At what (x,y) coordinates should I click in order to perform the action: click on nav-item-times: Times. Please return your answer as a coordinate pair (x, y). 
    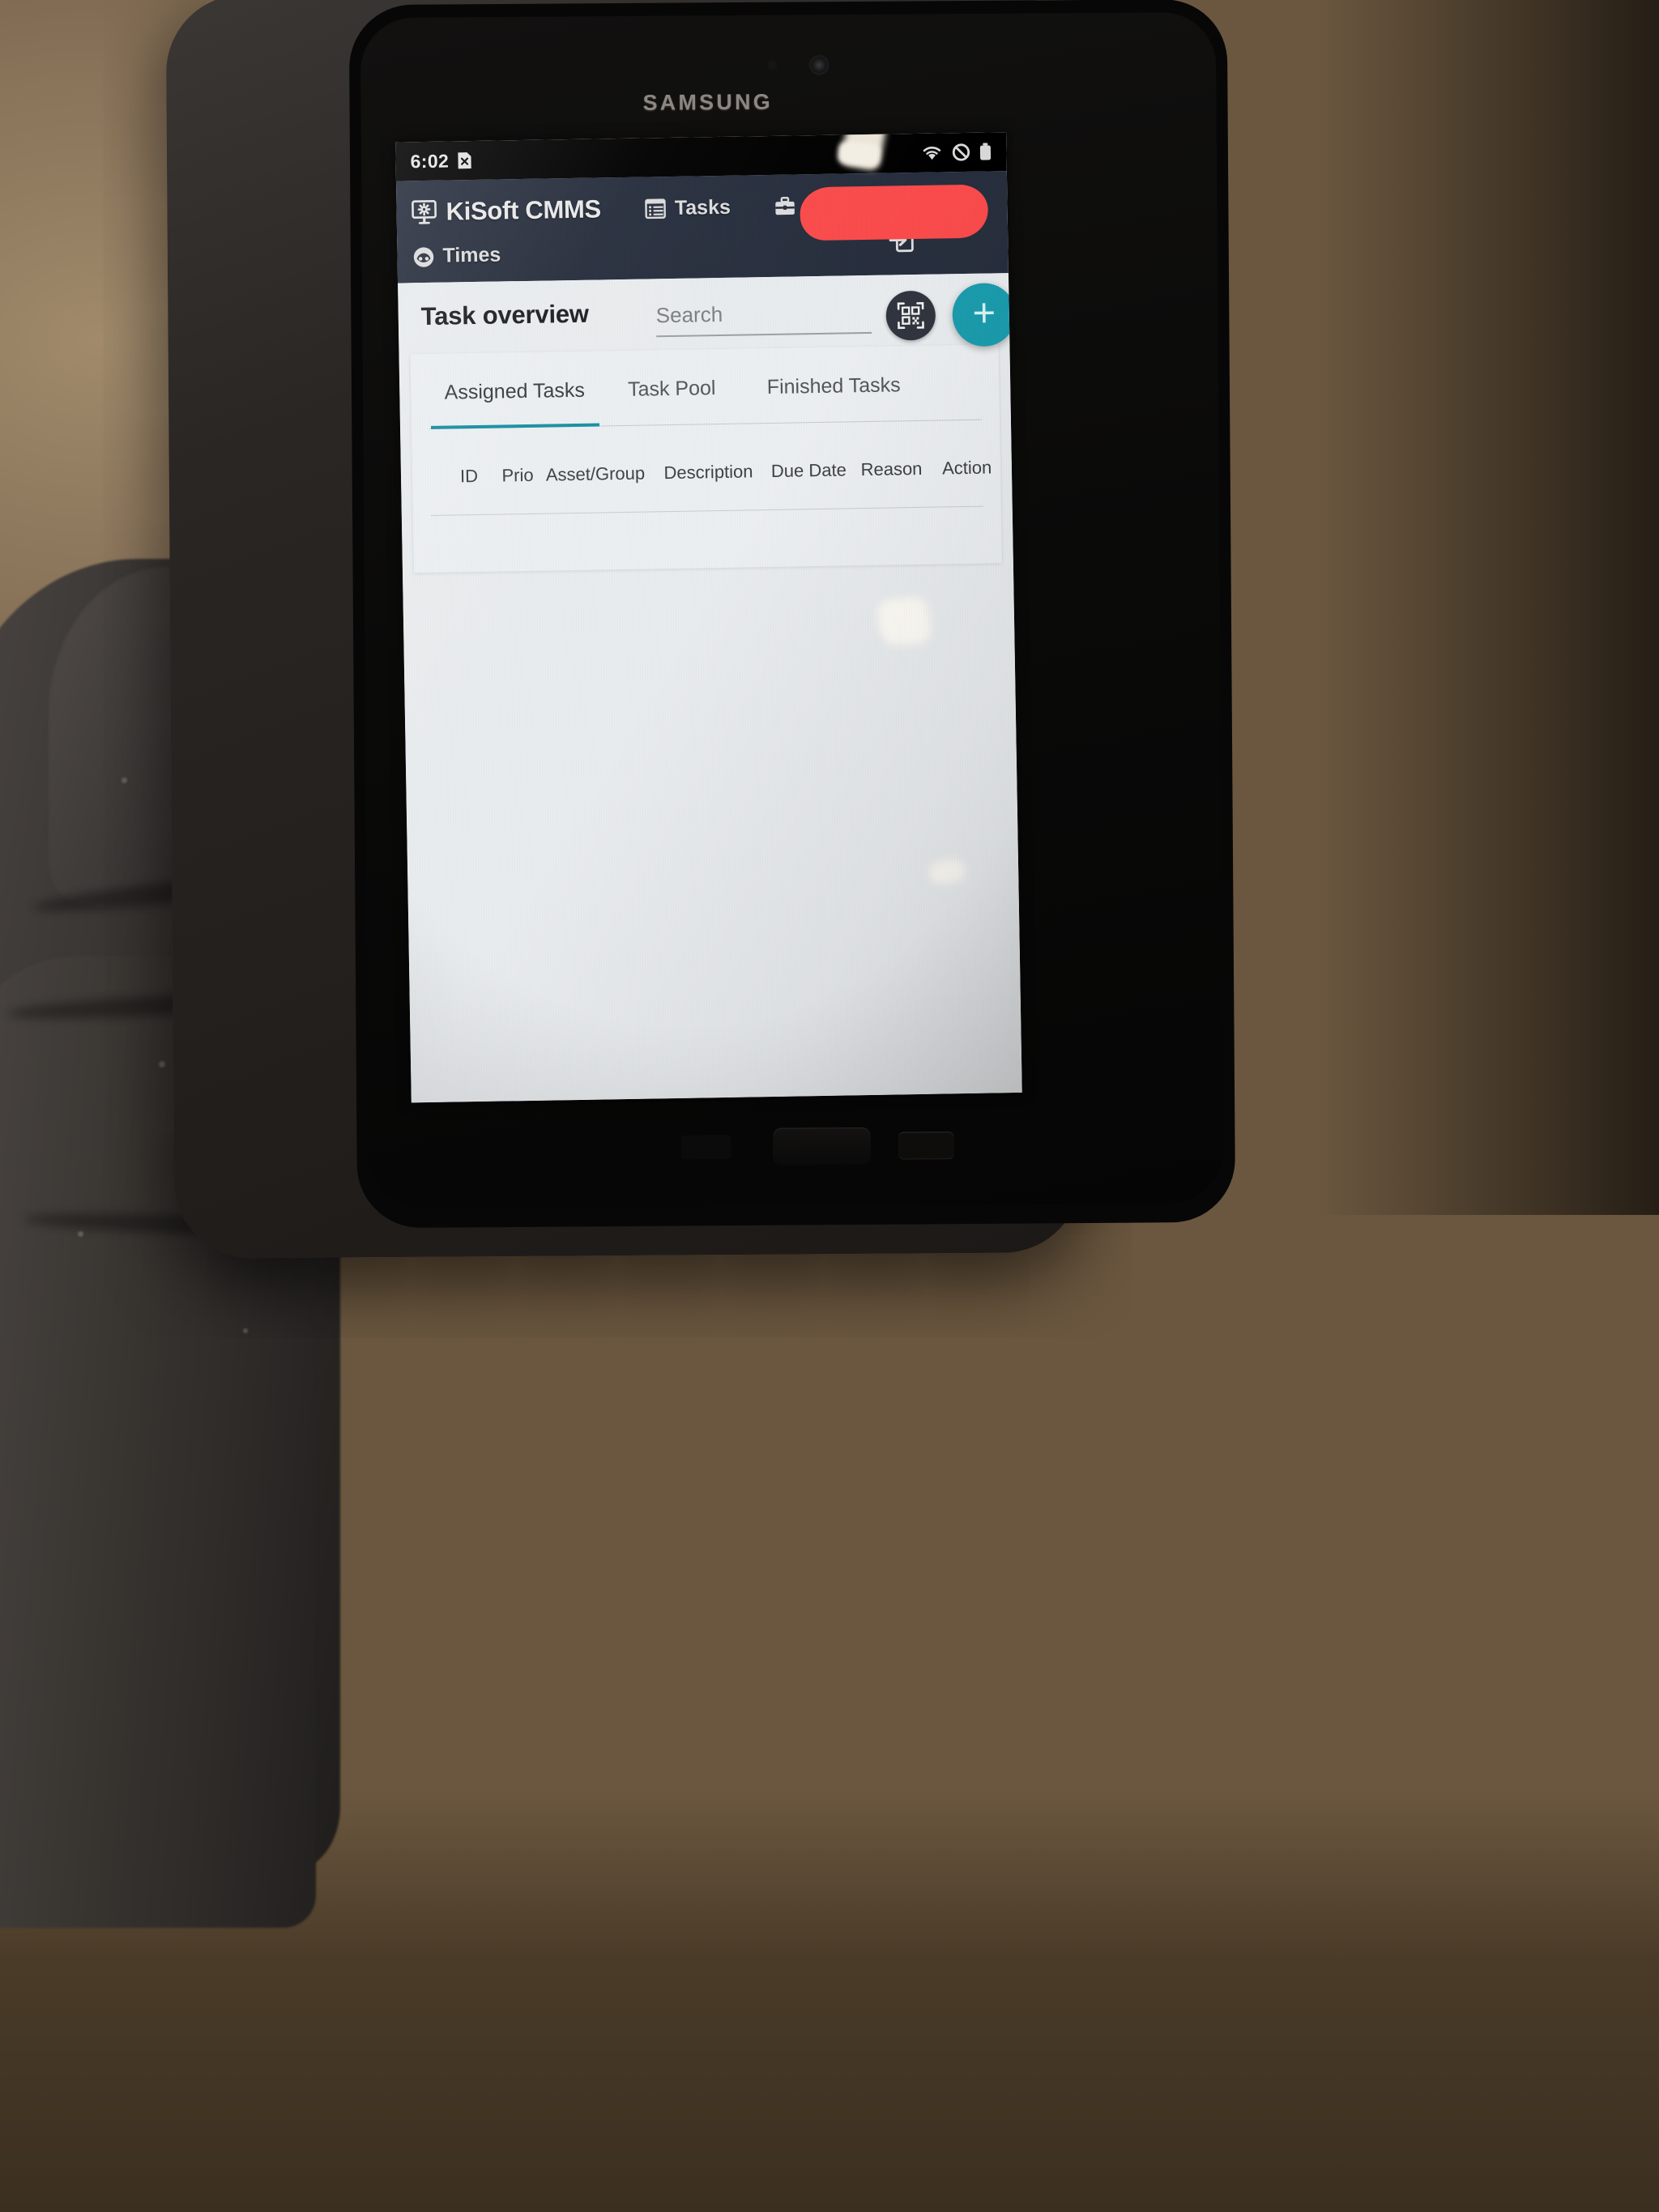
    Looking at the image, I should click on (456, 255).